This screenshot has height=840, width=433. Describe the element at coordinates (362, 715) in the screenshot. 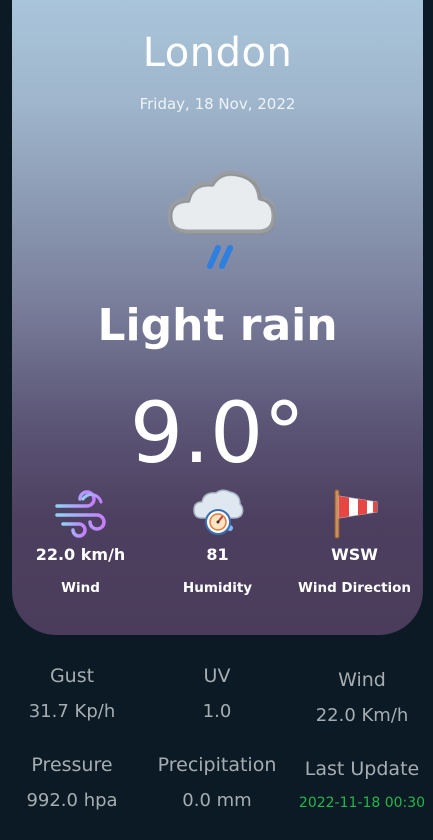

I see `detail-value: 22.0 Km/h` at that location.